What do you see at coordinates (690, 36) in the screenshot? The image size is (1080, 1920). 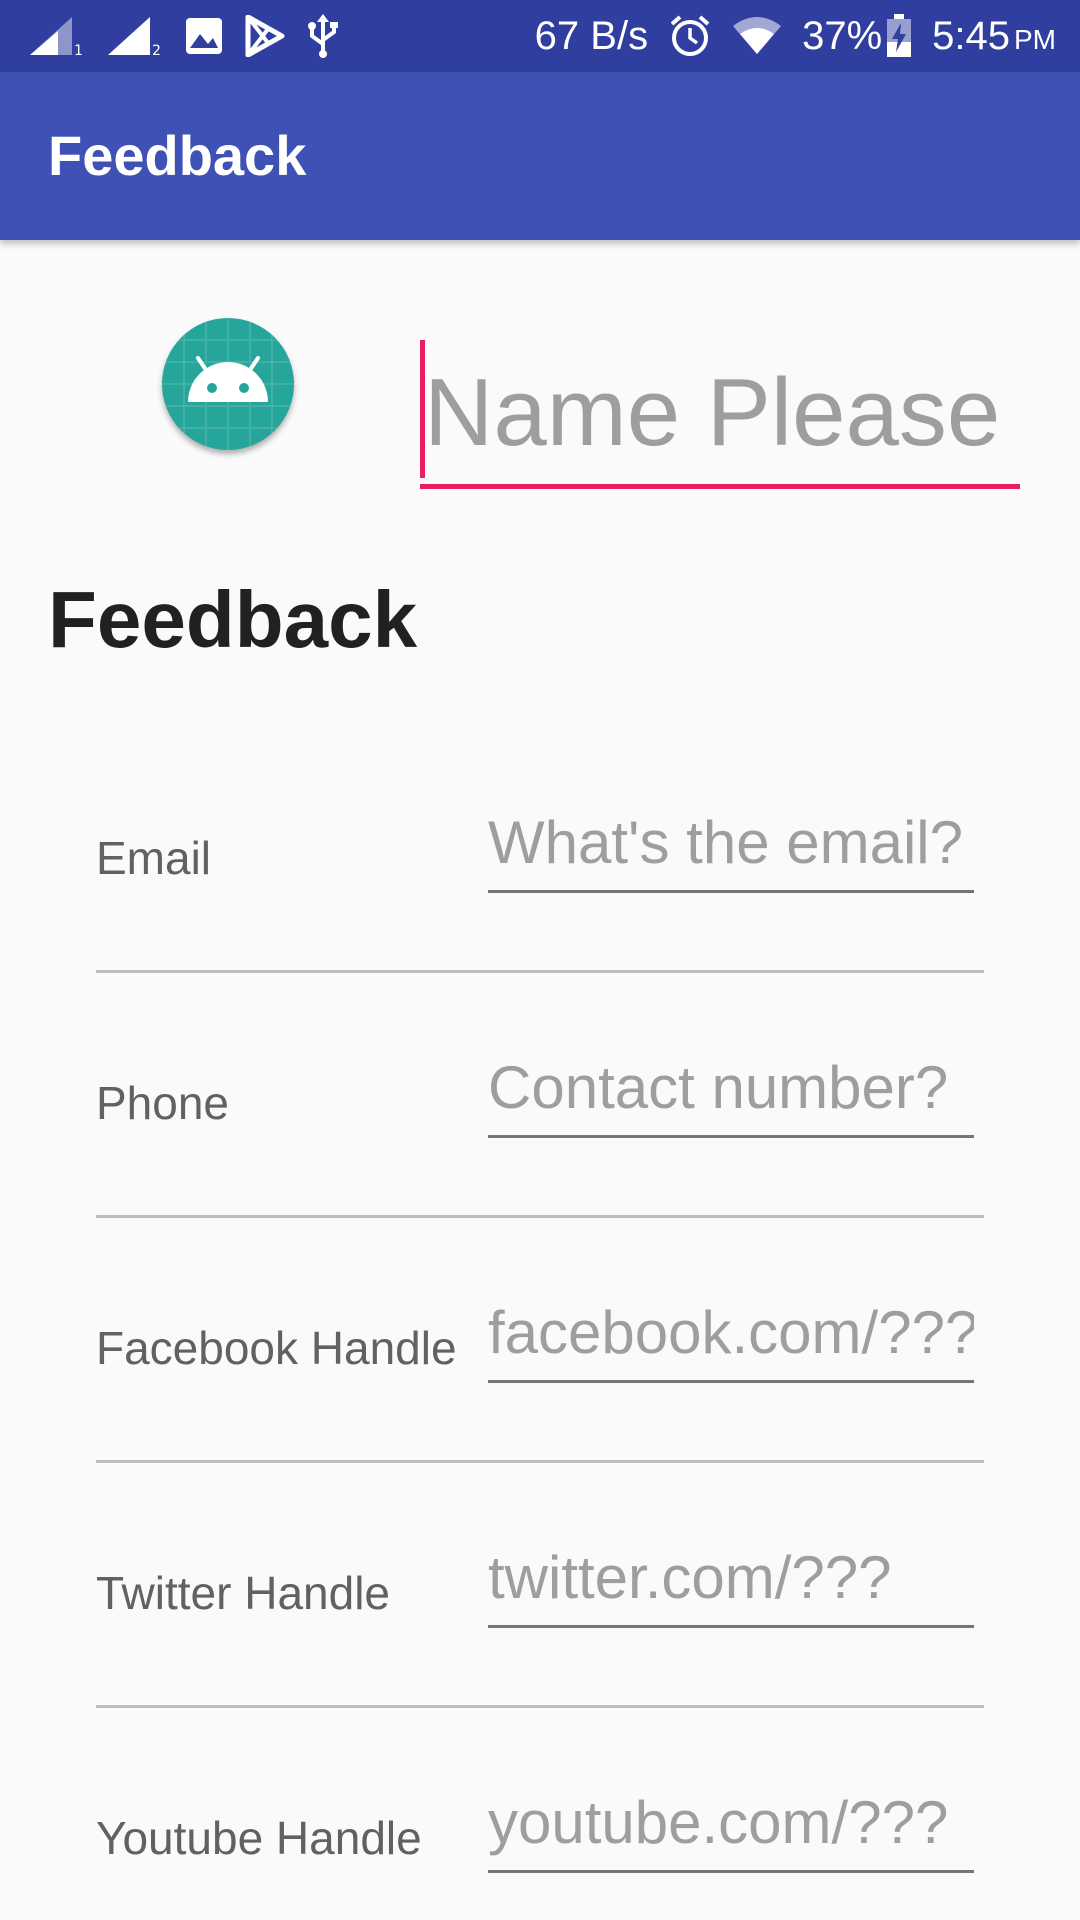 I see `alarm-icon` at bounding box center [690, 36].